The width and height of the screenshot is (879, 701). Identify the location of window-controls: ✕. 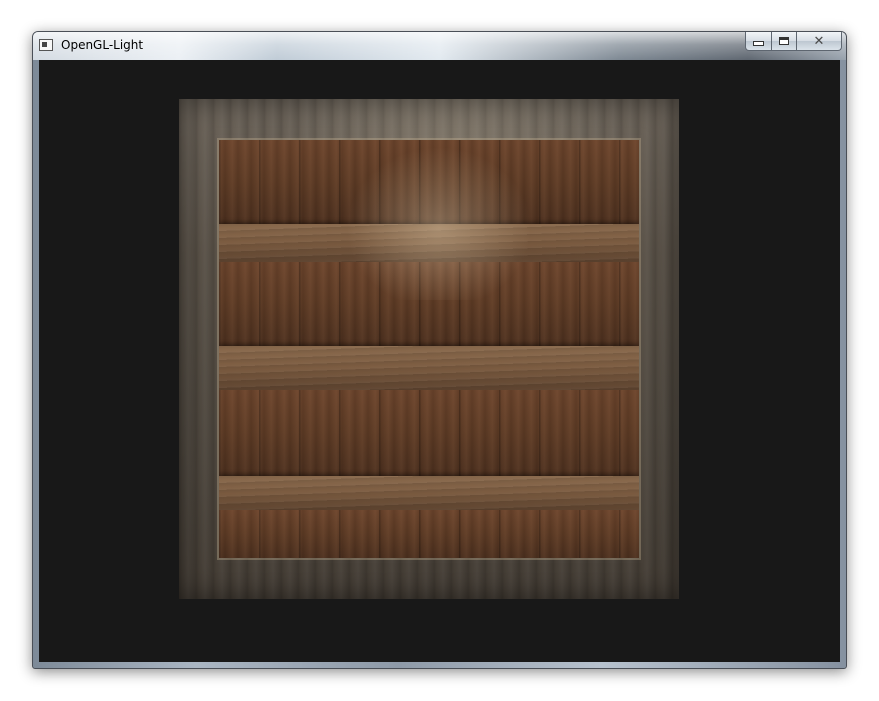
(793, 41).